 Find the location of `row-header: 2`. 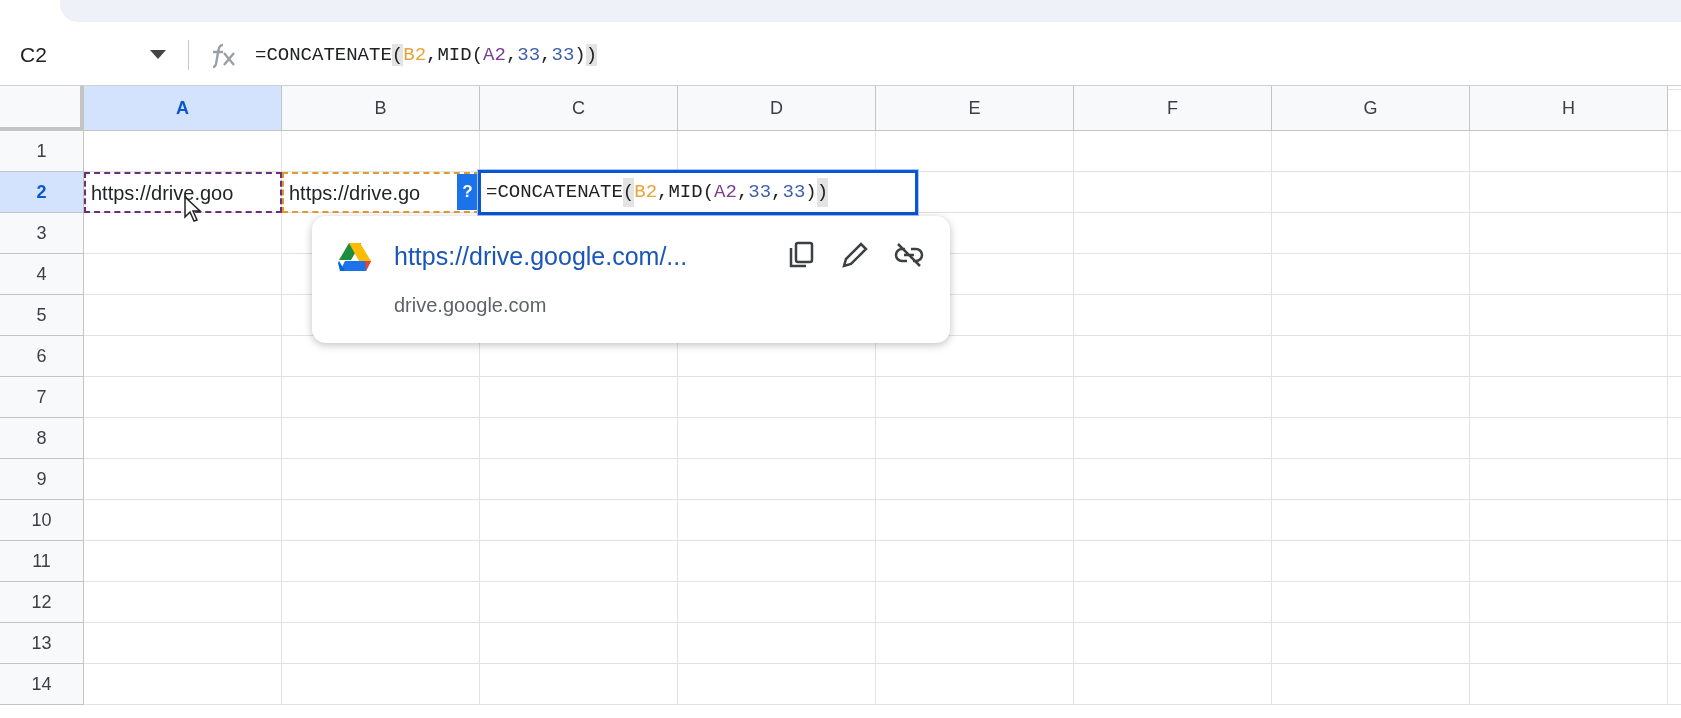

row-header: 2 is located at coordinates (42, 192).